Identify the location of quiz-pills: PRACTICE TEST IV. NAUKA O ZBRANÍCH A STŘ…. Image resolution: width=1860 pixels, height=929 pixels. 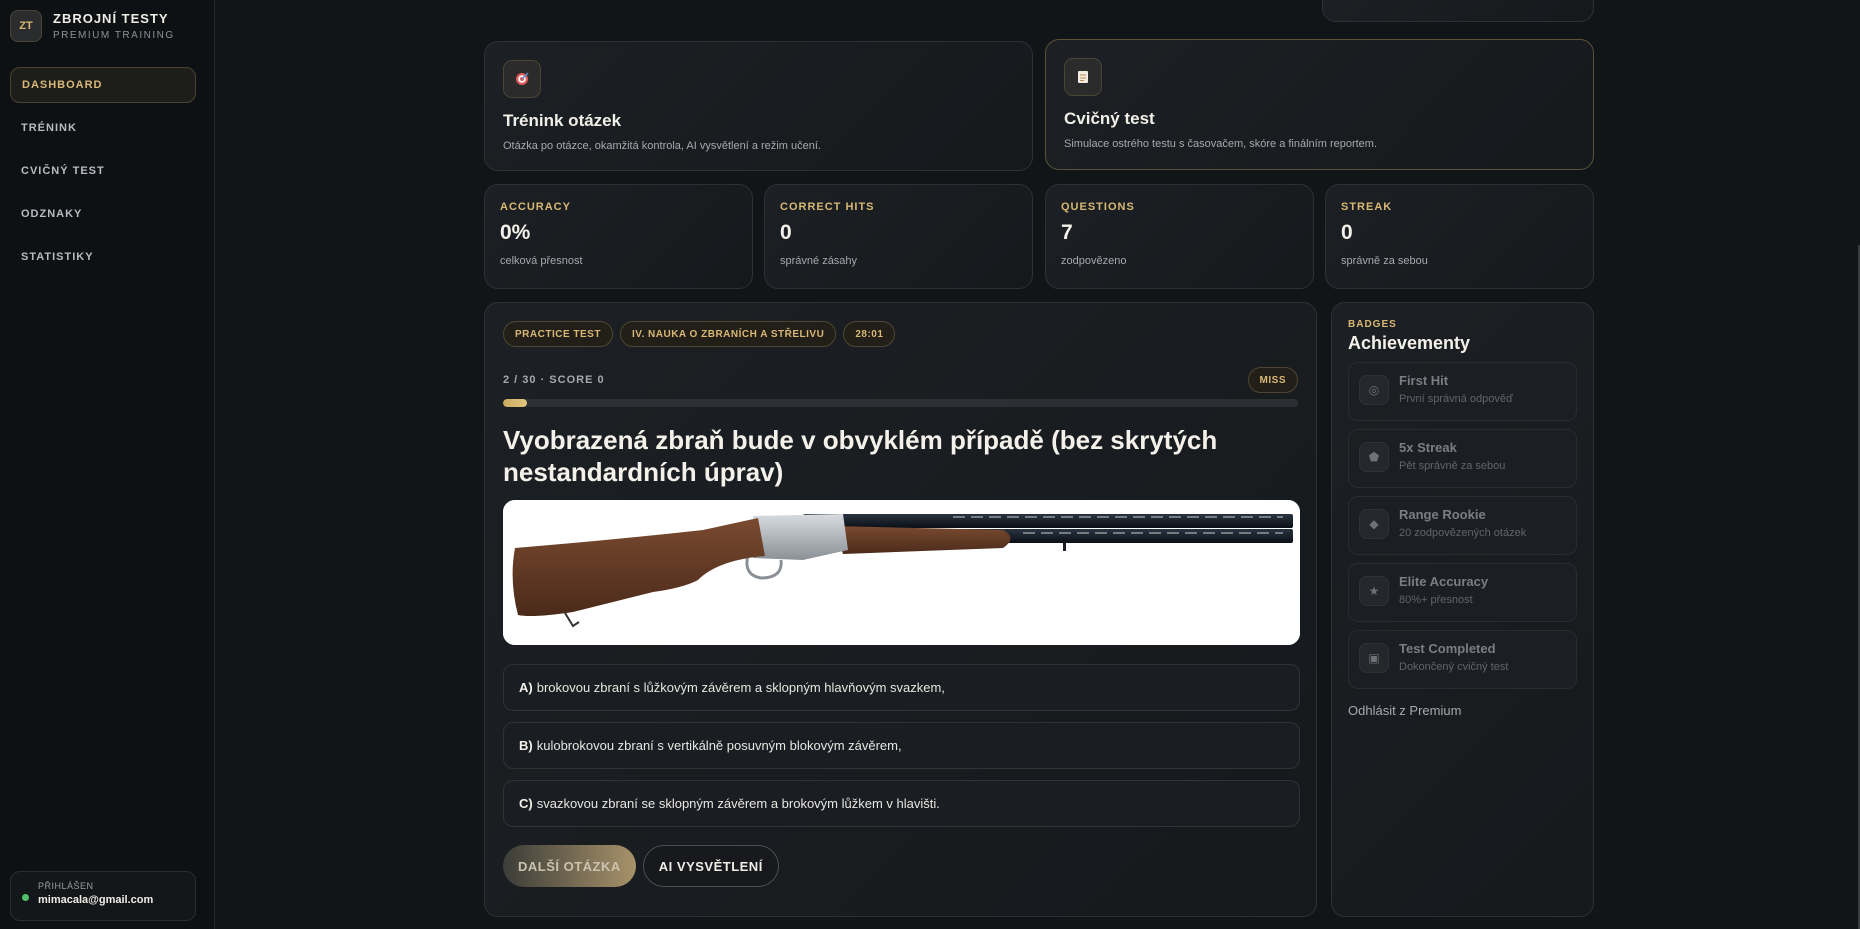
(900, 334).